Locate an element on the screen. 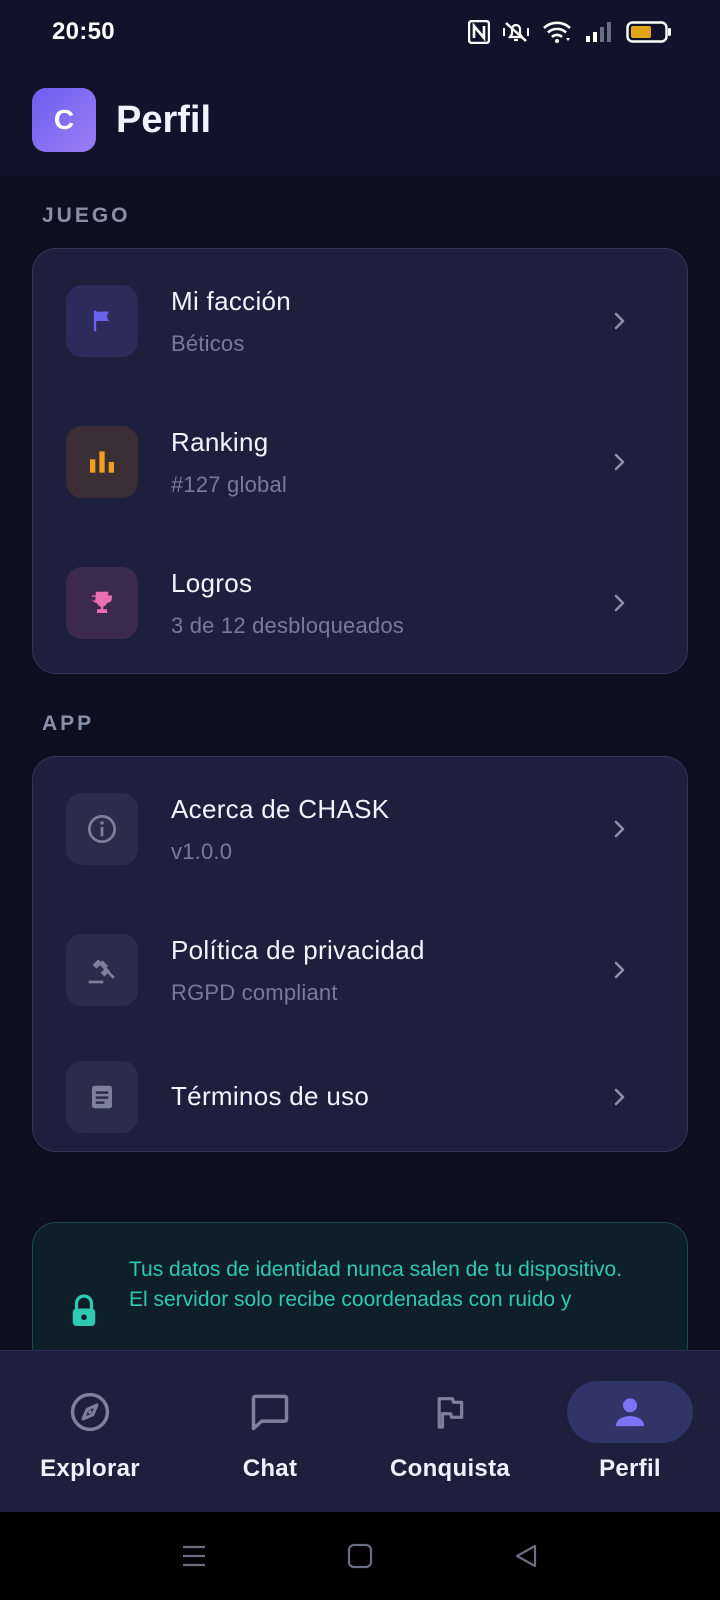  menu-item-terms: Términos de uso is located at coordinates (361, 1097).